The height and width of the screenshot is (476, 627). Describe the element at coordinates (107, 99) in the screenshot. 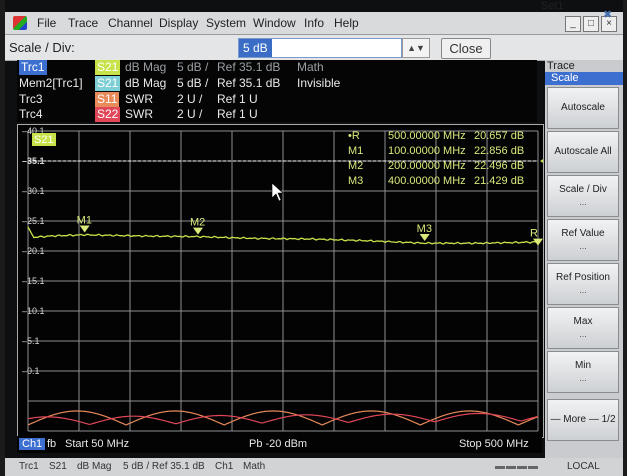

I see `trace-param: S11` at that location.